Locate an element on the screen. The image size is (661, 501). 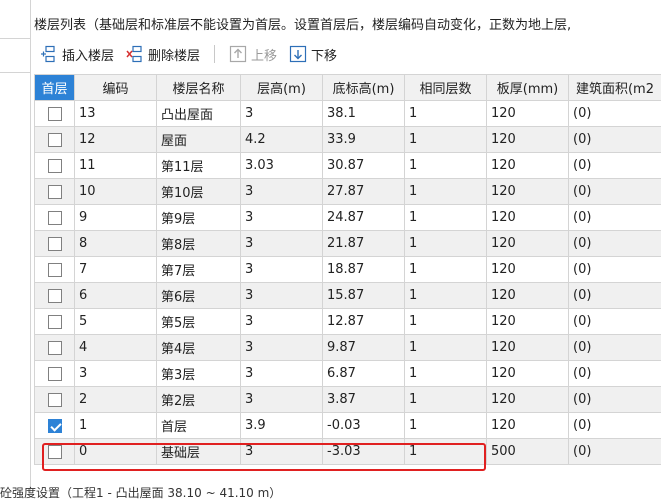
table-row: 2第2层33.871120(0) is located at coordinates (348, 400).